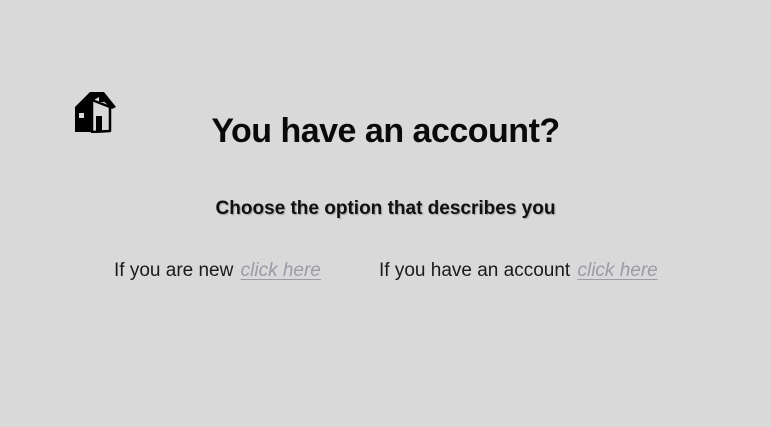 The height and width of the screenshot is (427, 771). What do you see at coordinates (385, 131) in the screenshot?
I see `page-title: You have an account?` at bounding box center [385, 131].